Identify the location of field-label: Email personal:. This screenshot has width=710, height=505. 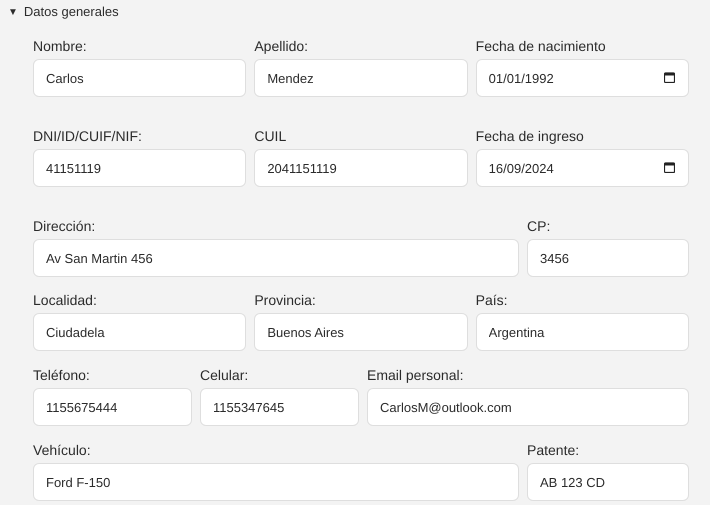
(415, 375).